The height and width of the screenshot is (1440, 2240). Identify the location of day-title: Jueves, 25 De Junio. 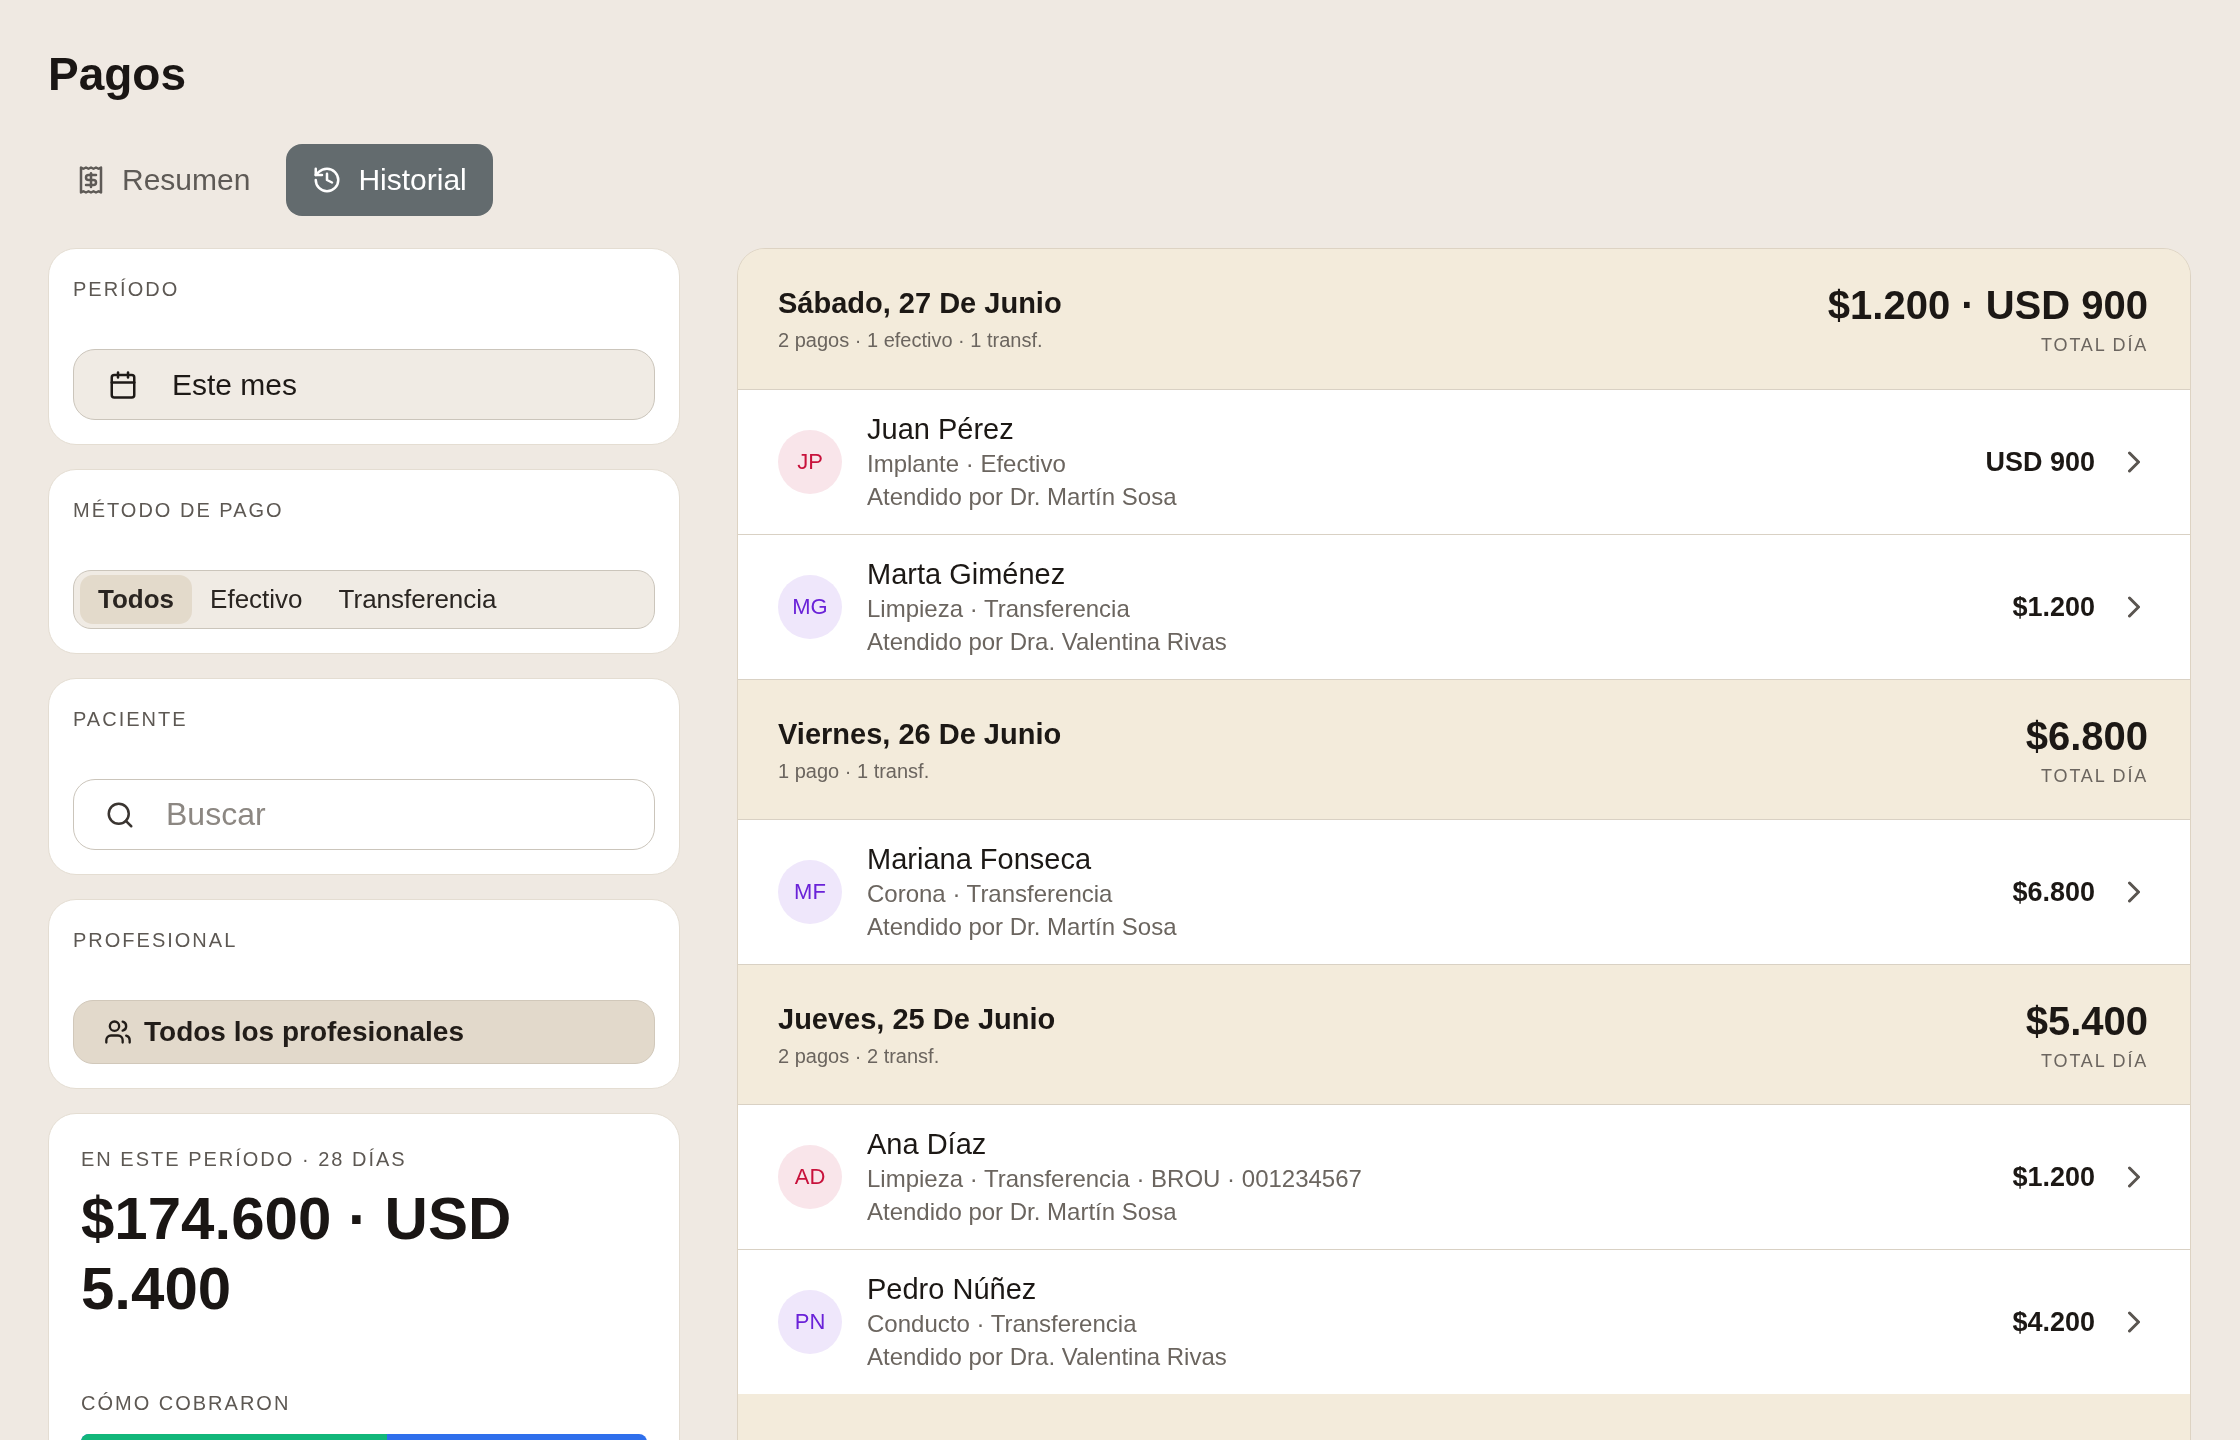
(917, 1019).